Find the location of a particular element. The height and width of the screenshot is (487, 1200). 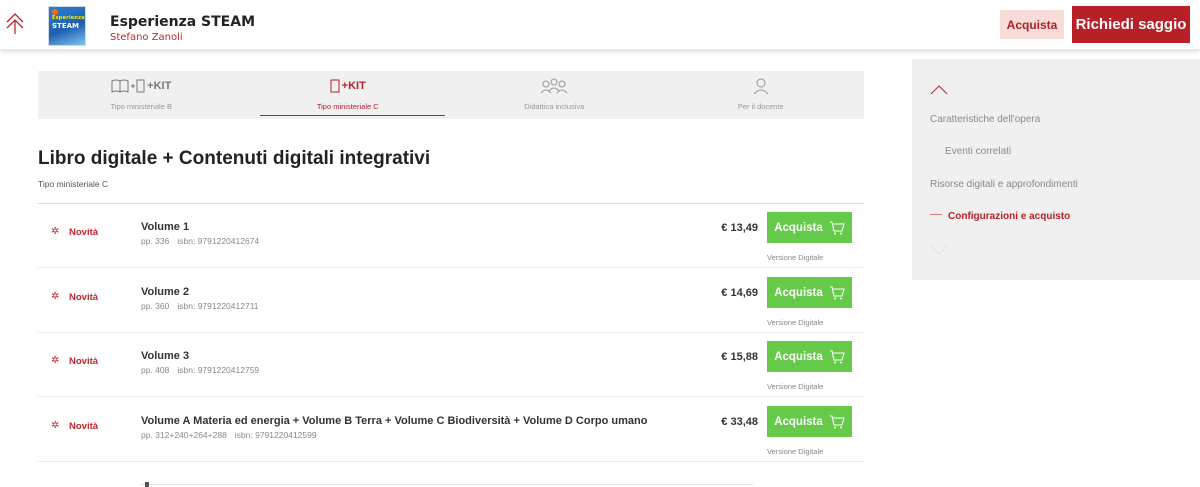

tab-label: Tipo ministeriale B is located at coordinates (141, 106).